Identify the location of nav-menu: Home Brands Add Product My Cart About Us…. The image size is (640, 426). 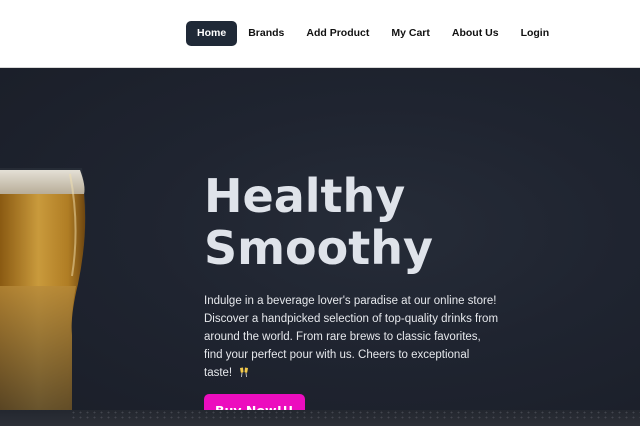
(373, 33).